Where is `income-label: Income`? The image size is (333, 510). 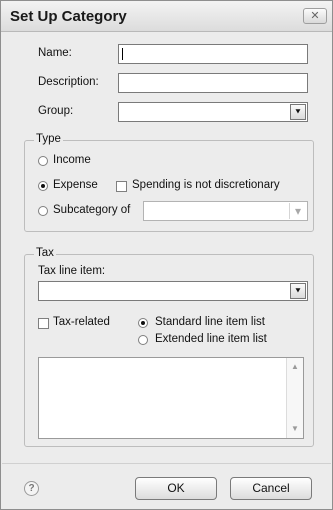
income-label: Income is located at coordinates (72, 160).